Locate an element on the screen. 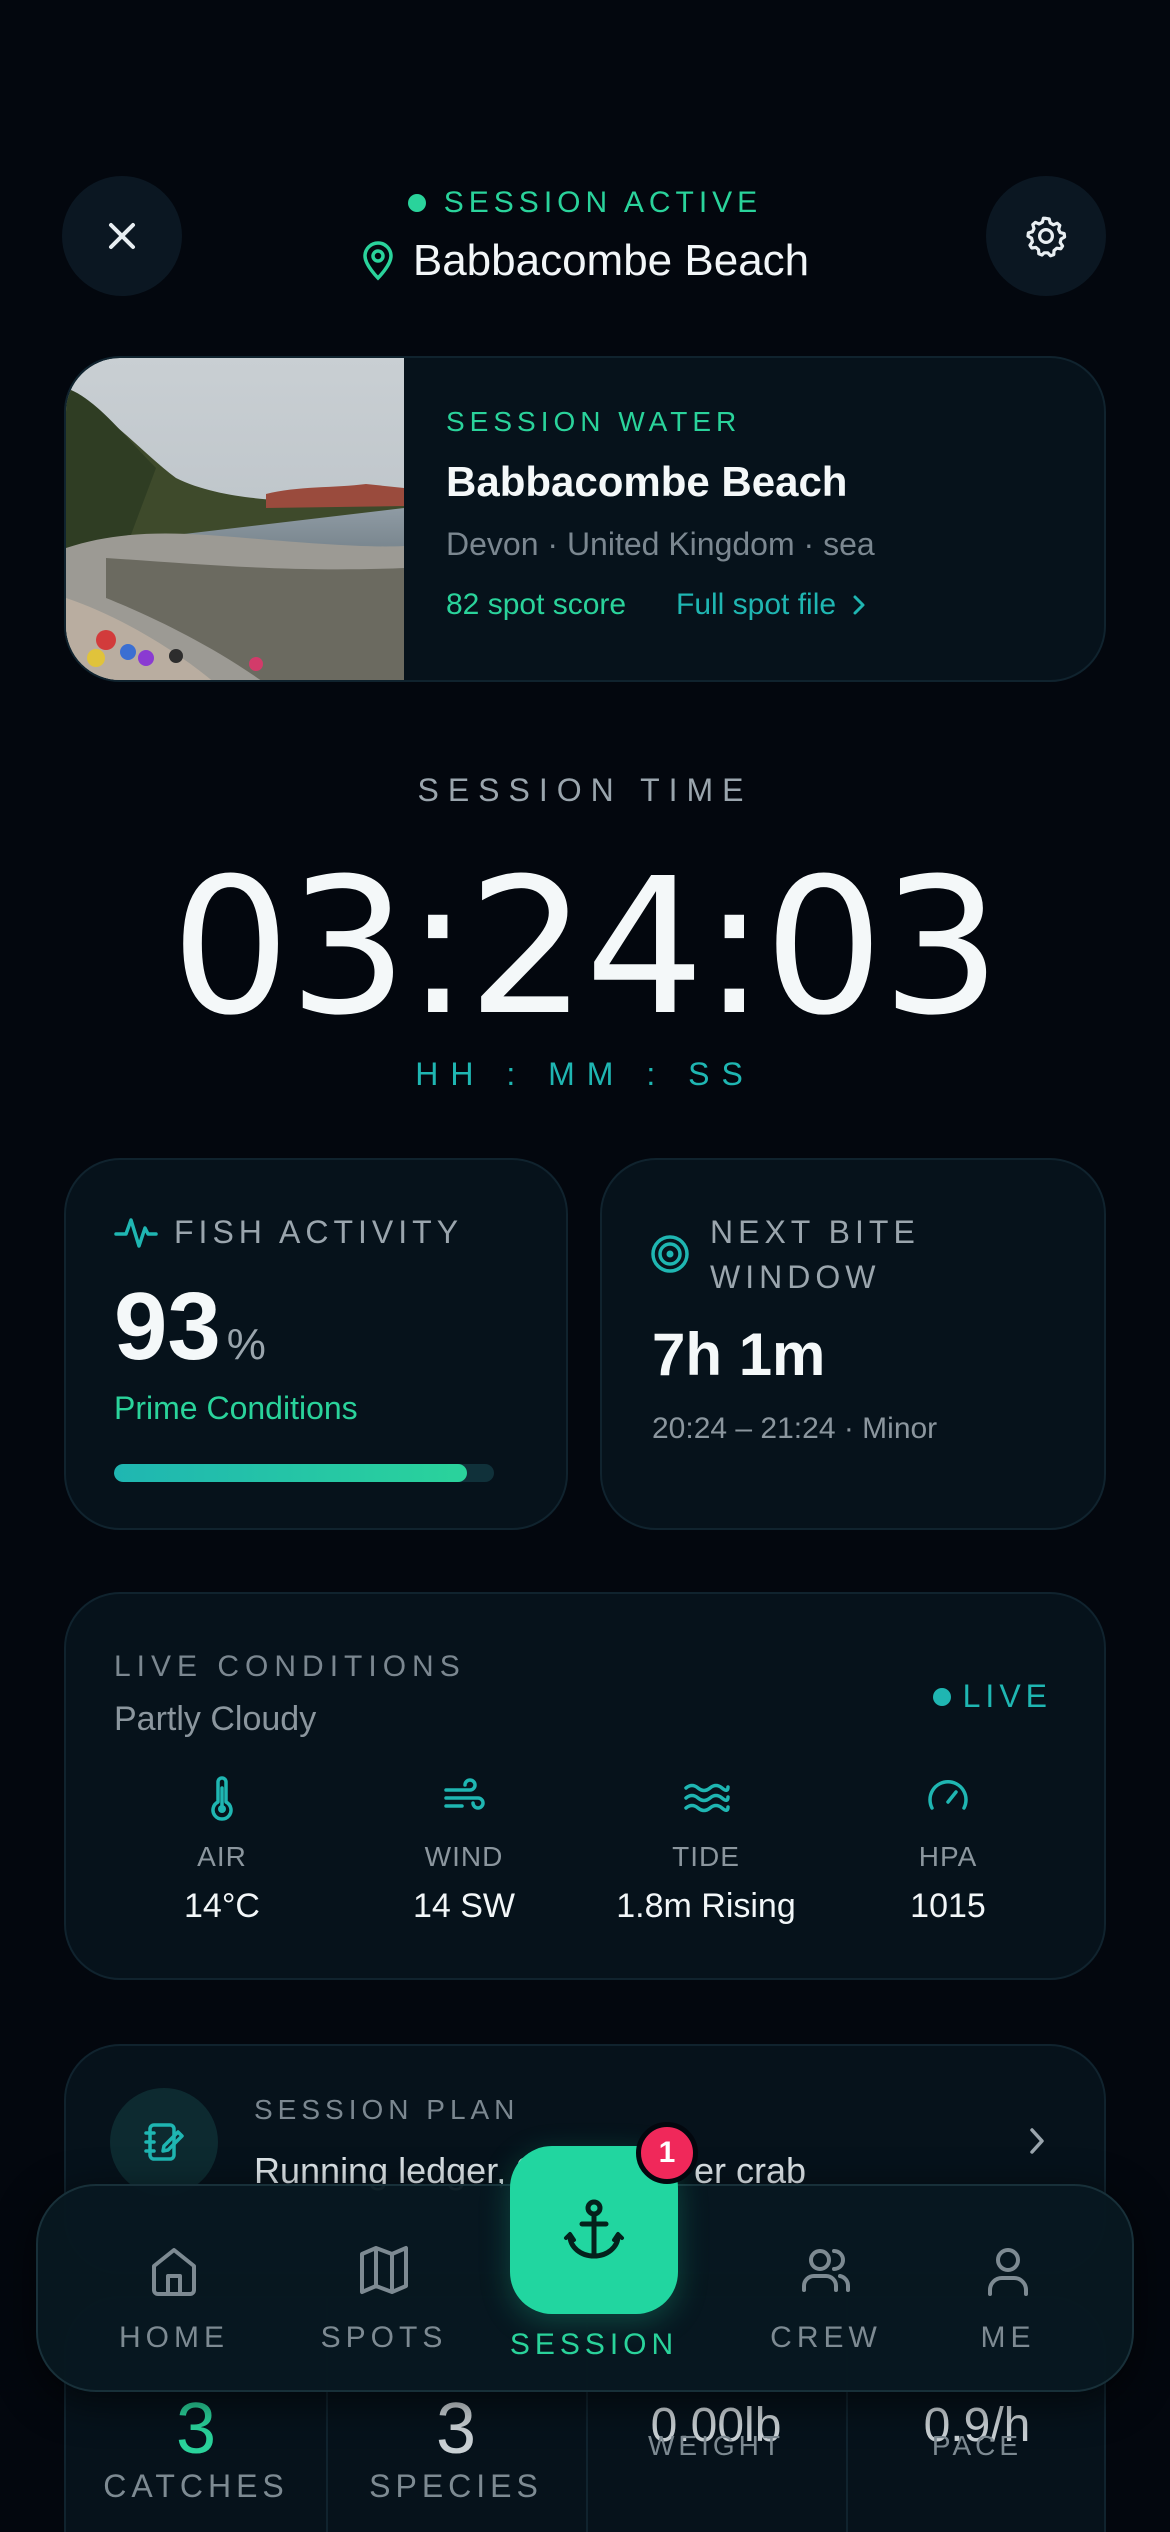  pace-label: PACE is located at coordinates (977, 2445).